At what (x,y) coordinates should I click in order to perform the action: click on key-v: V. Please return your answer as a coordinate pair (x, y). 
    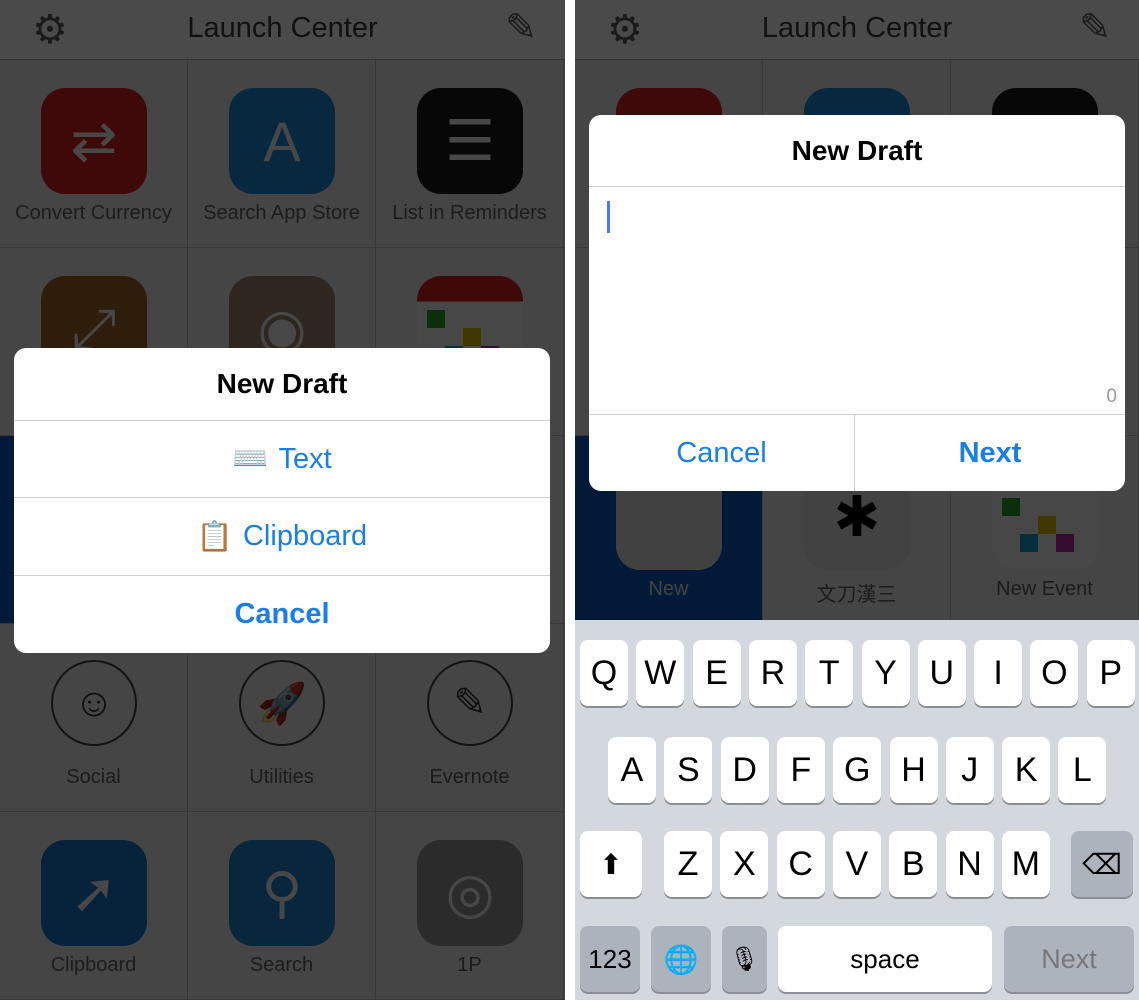
    Looking at the image, I should click on (856, 864).